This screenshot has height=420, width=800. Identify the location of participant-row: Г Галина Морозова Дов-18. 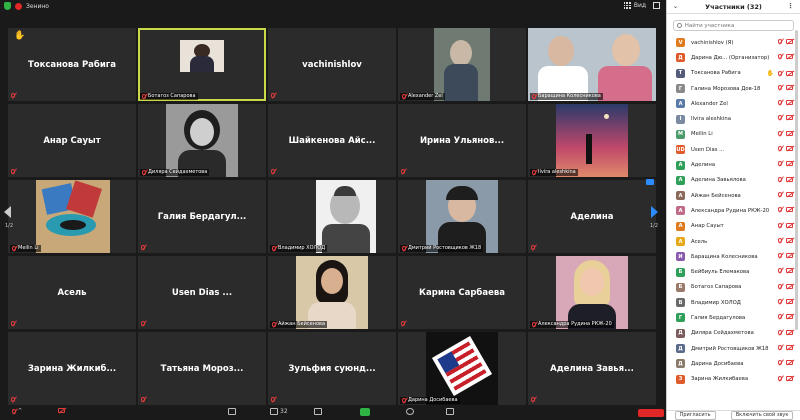
(731, 88).